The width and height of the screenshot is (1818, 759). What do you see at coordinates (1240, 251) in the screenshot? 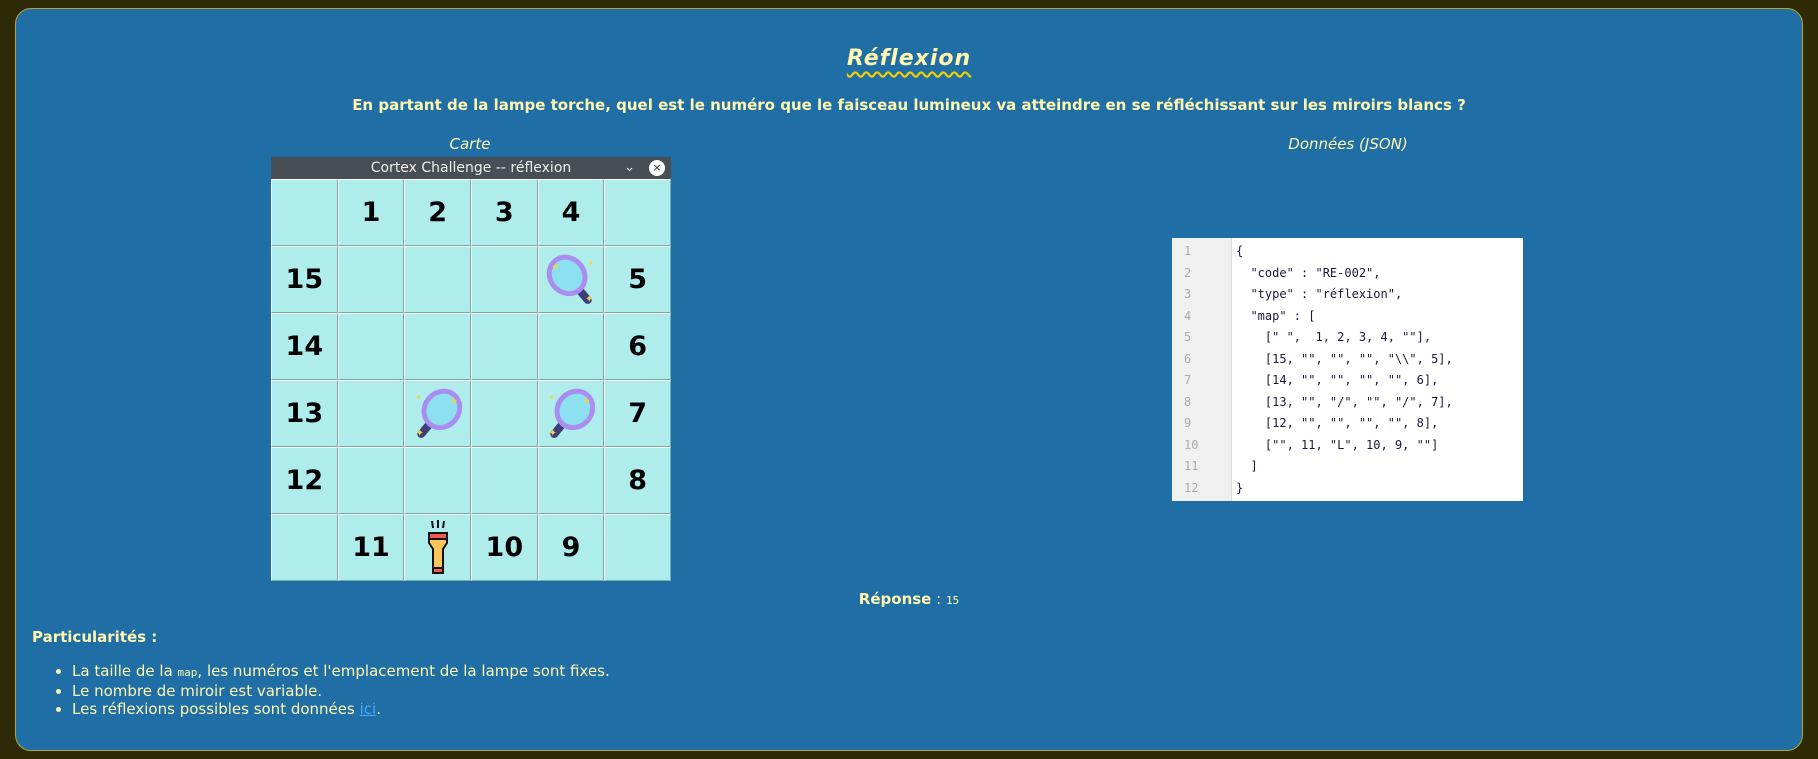
I see `code-line: {` at bounding box center [1240, 251].